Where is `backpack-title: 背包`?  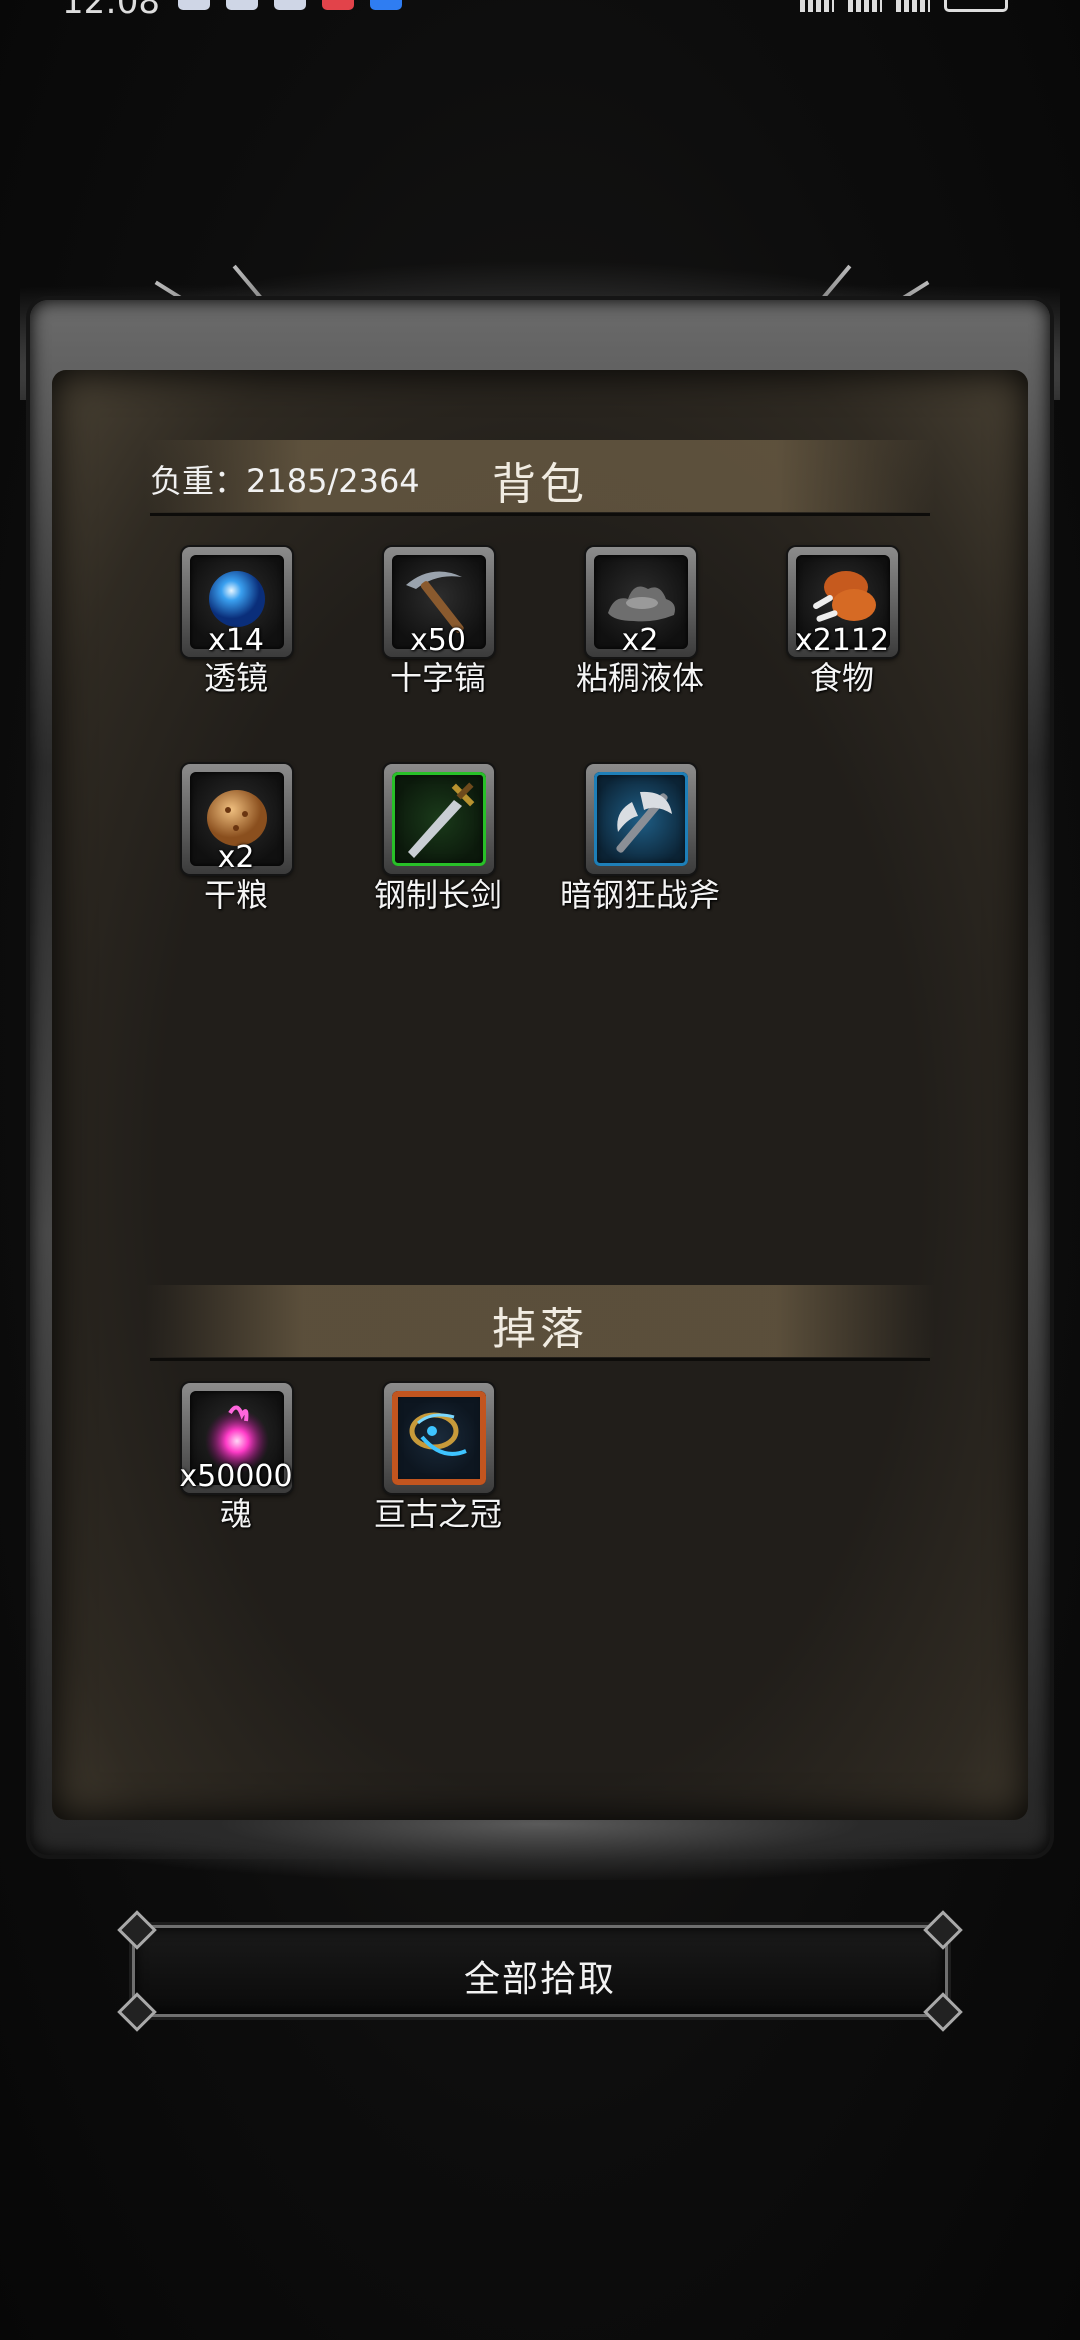
backpack-title: 背包 is located at coordinates (540, 484).